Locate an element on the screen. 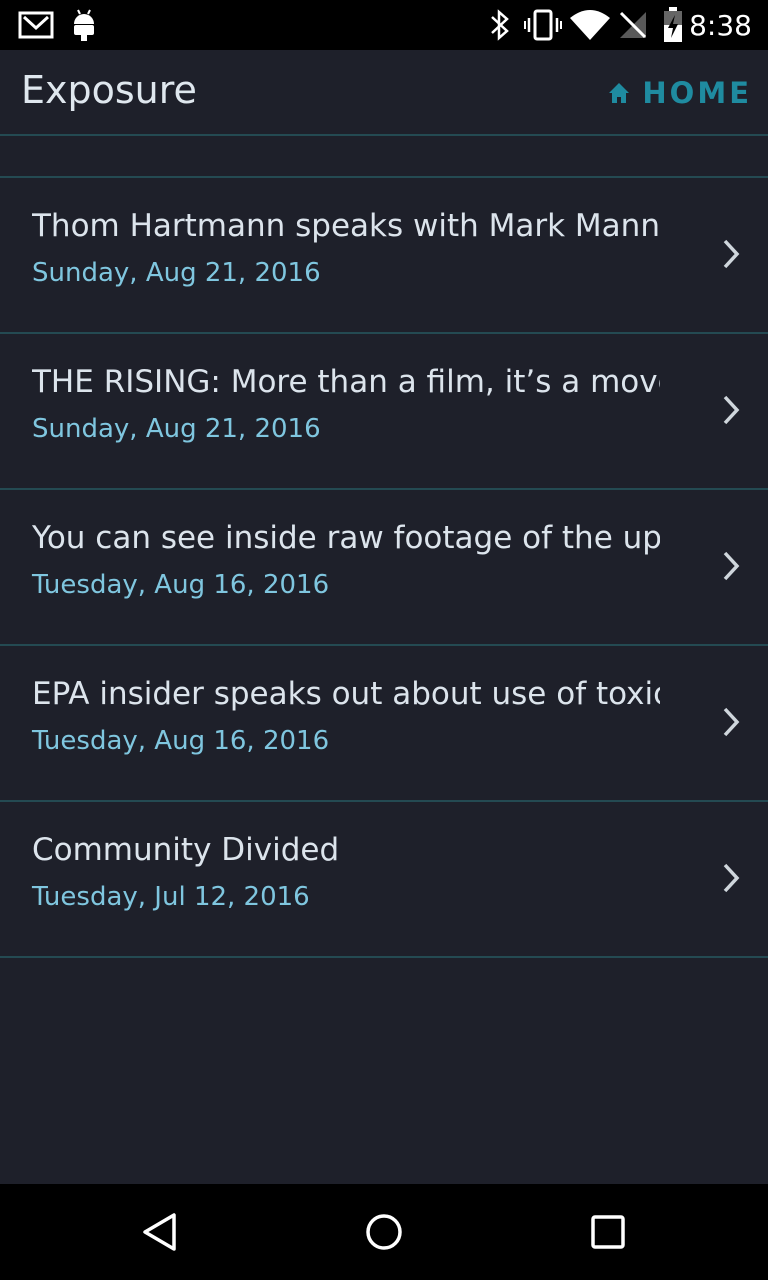 The height and width of the screenshot is (1280, 768). android-icon is located at coordinates (84, 25).